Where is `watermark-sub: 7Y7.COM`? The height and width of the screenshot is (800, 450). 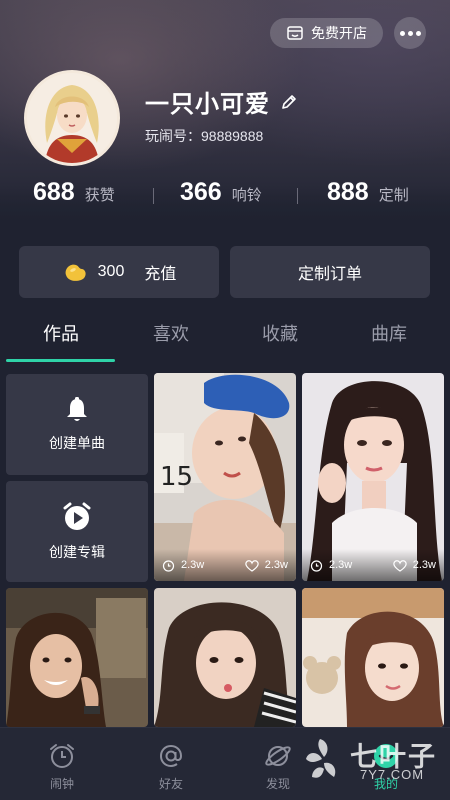
watermark-sub: 7Y7.COM is located at coordinates (392, 774).